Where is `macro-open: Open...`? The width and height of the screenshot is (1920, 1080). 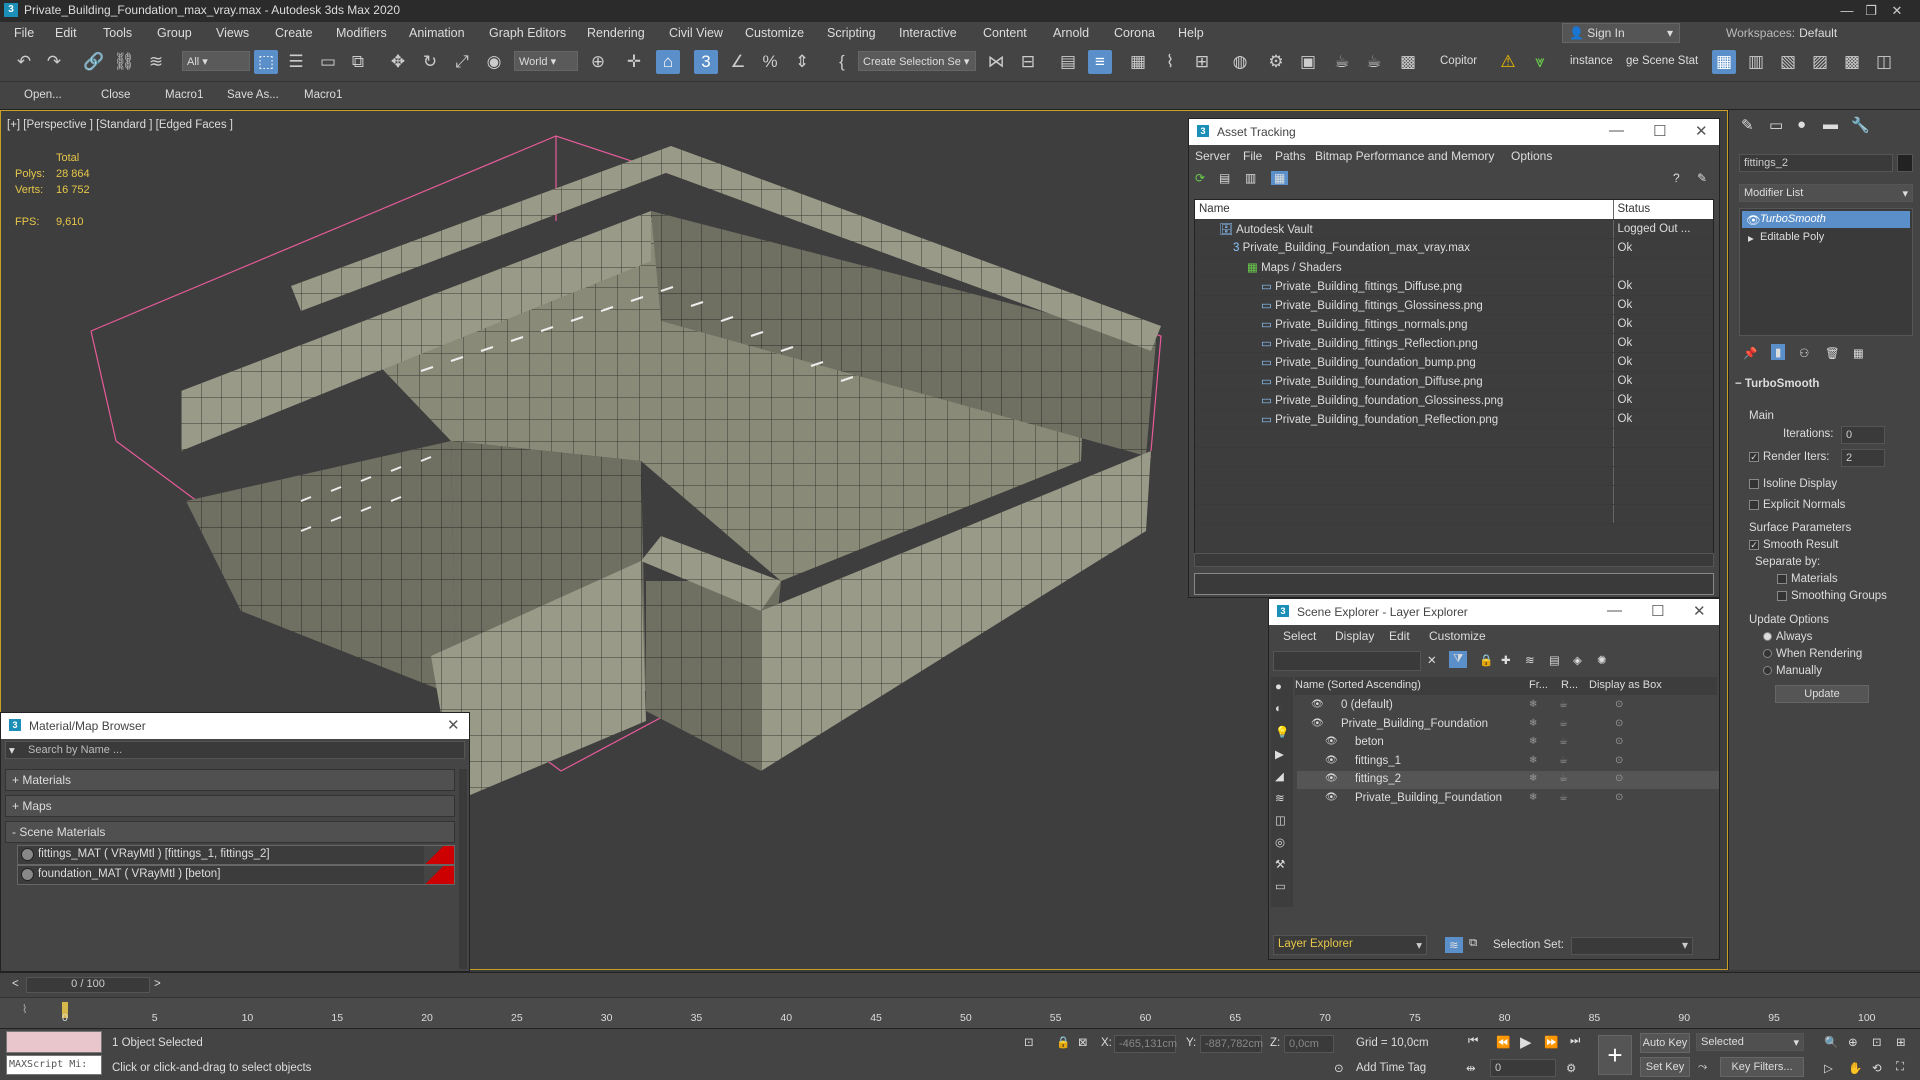 macro-open: Open... is located at coordinates (43, 95).